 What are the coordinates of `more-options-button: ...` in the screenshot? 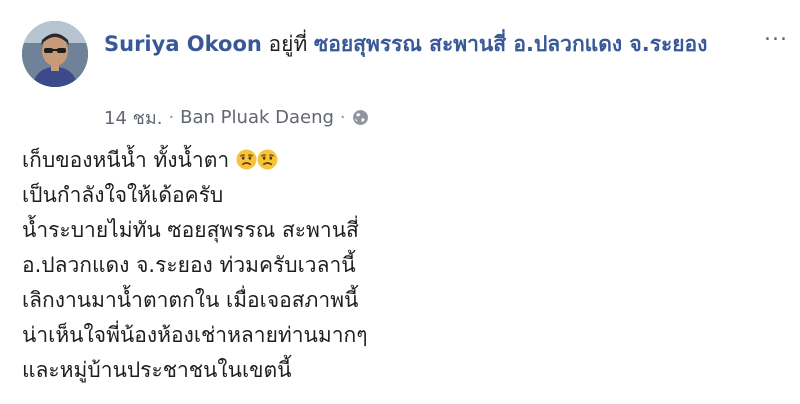 It's located at (775, 35).